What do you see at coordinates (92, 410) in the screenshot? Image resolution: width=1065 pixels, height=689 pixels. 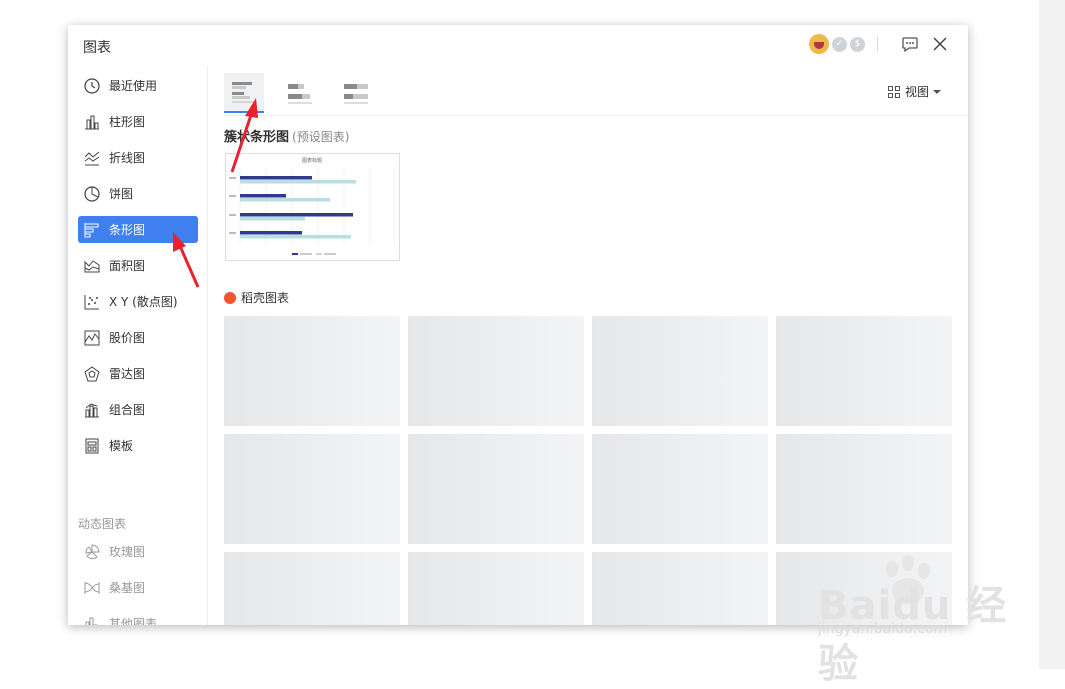 I see `combo-chart-icon` at bounding box center [92, 410].